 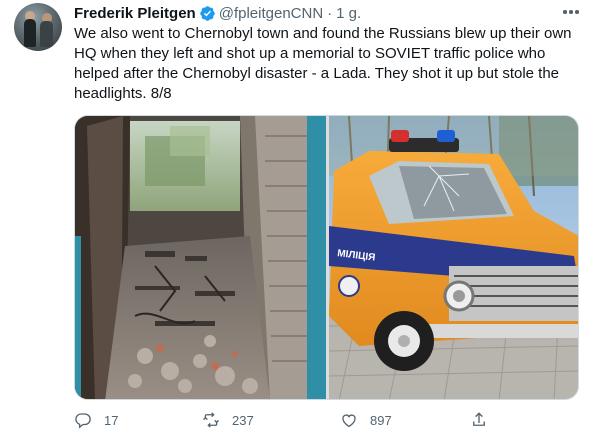 I want to click on retweet-count: 237, so click(x=243, y=420).